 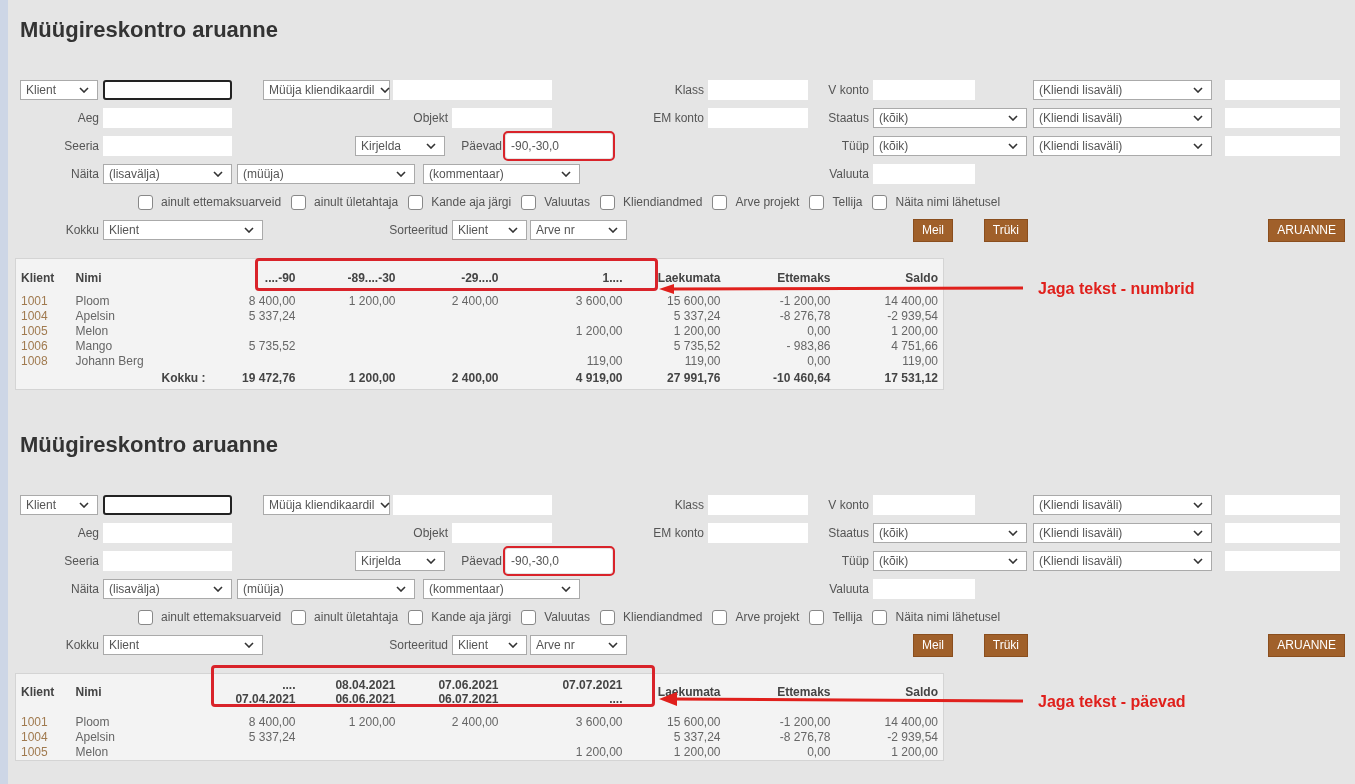 What do you see at coordinates (482, 561) in the screenshot?
I see `field-label: Päevad` at bounding box center [482, 561].